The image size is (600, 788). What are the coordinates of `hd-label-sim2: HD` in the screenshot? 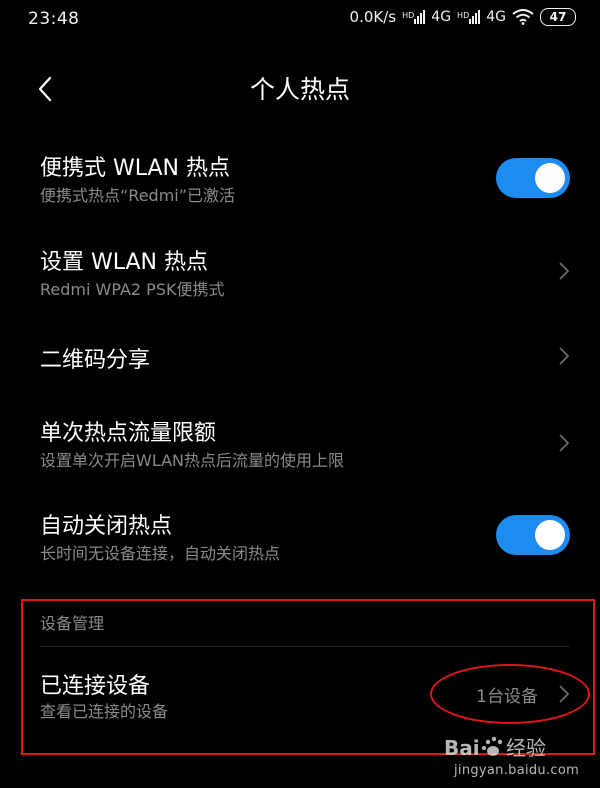 It's located at (463, 15).